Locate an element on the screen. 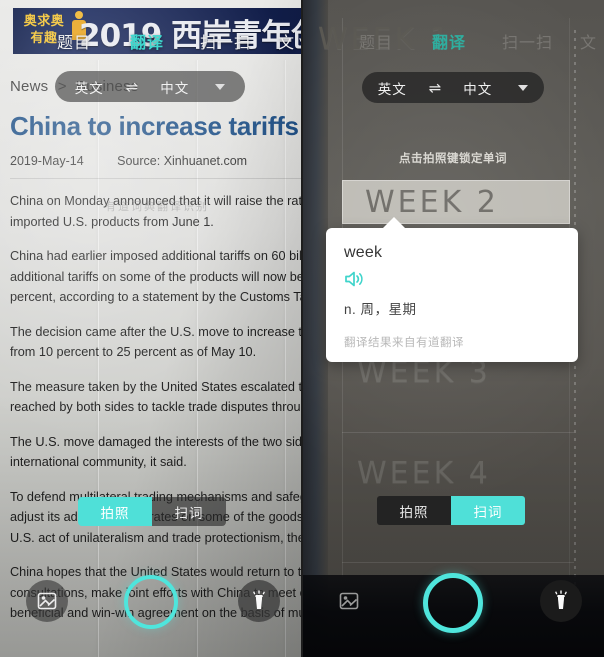 The image size is (604, 657). article-divider is located at coordinates (156, 178).